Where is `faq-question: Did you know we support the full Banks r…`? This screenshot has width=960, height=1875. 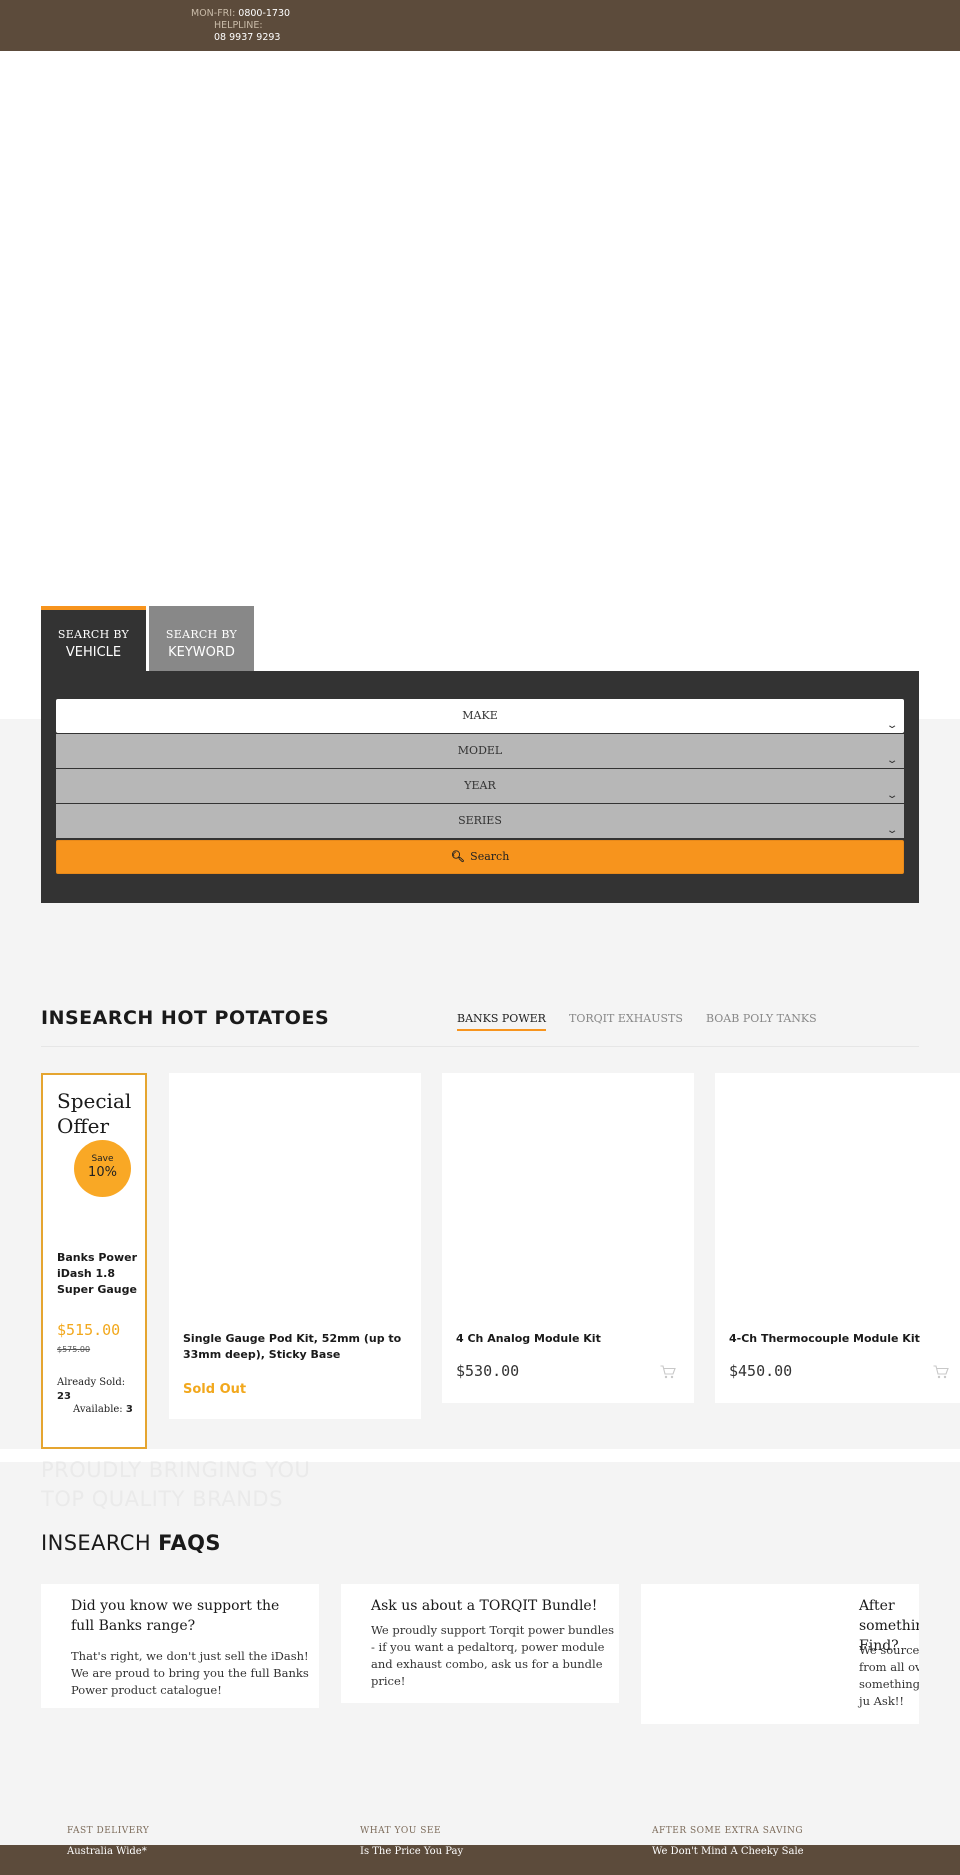
faq-question: Did you know we support the full Banks r… is located at coordinates (175, 1616).